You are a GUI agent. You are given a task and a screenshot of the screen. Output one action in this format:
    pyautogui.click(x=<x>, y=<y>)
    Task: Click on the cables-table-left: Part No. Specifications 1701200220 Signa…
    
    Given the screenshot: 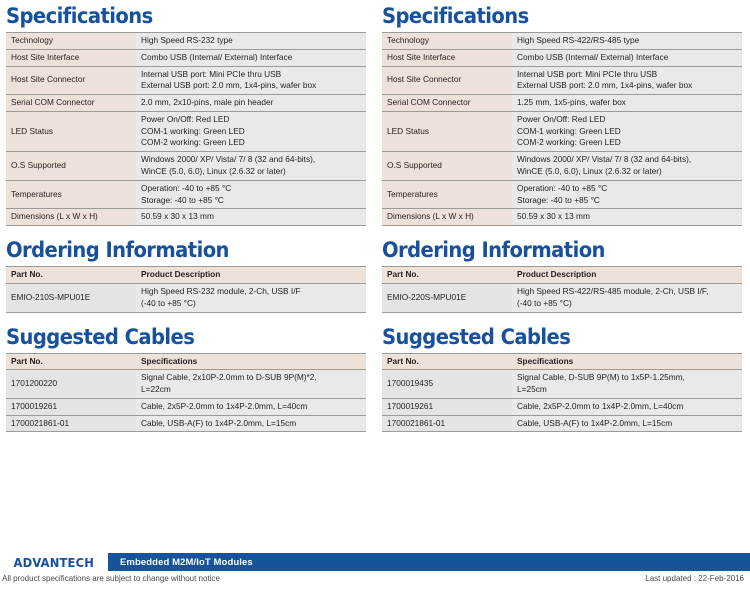 What is the action you would take?
    pyautogui.click(x=186, y=392)
    